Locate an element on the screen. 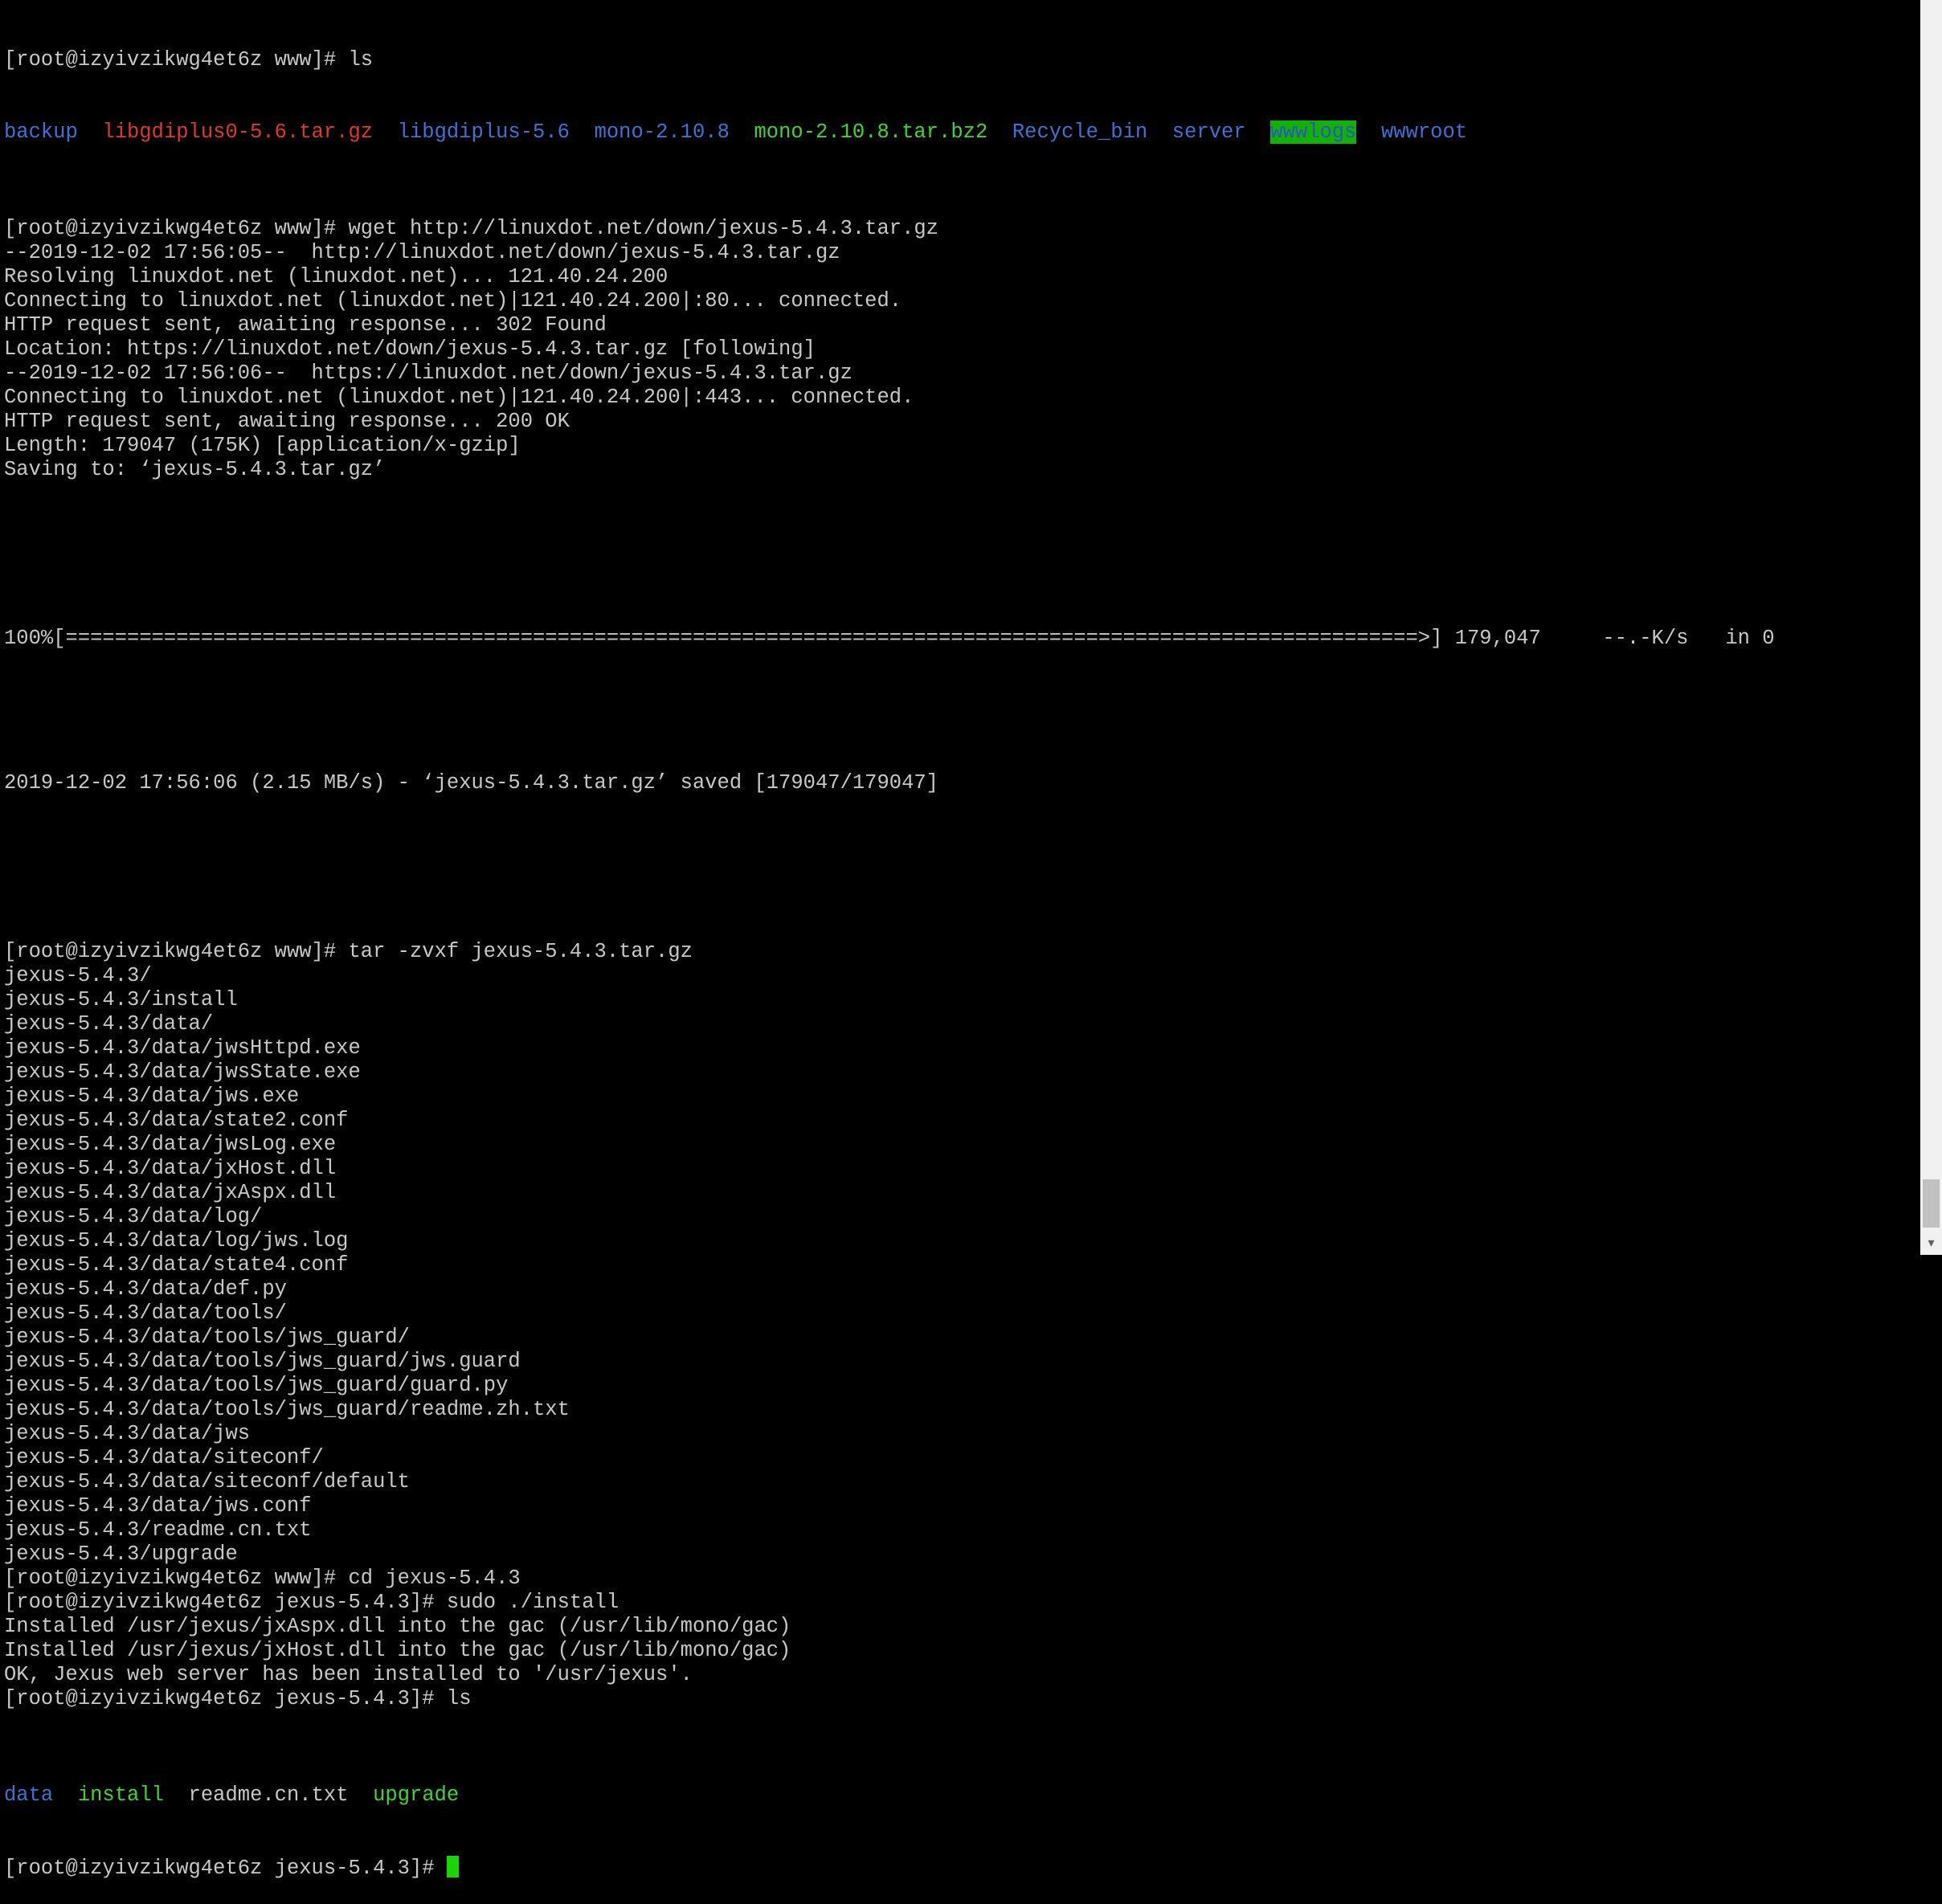  highlighted-dir-entry: wwwlogs is located at coordinates (1313, 132).